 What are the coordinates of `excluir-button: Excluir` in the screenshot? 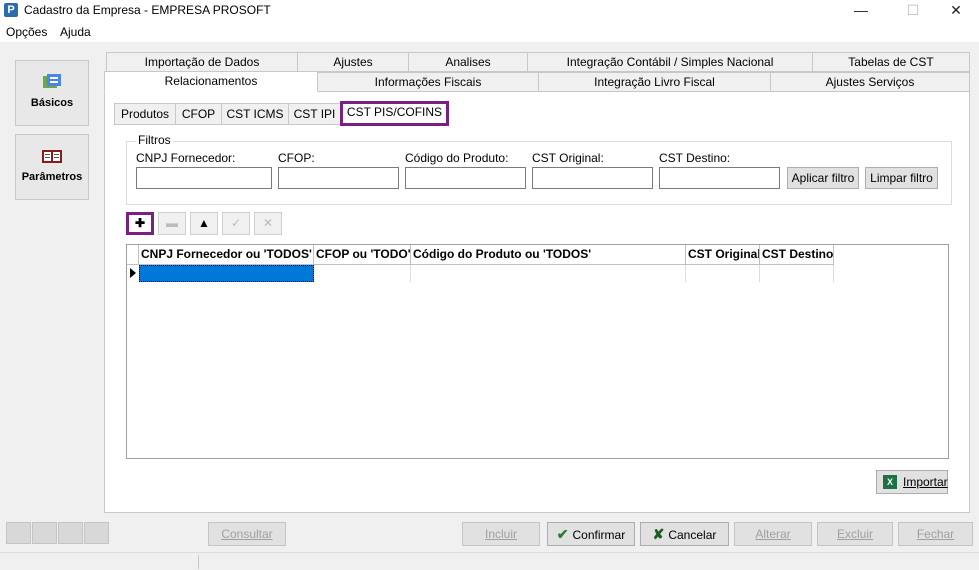 It's located at (855, 534).